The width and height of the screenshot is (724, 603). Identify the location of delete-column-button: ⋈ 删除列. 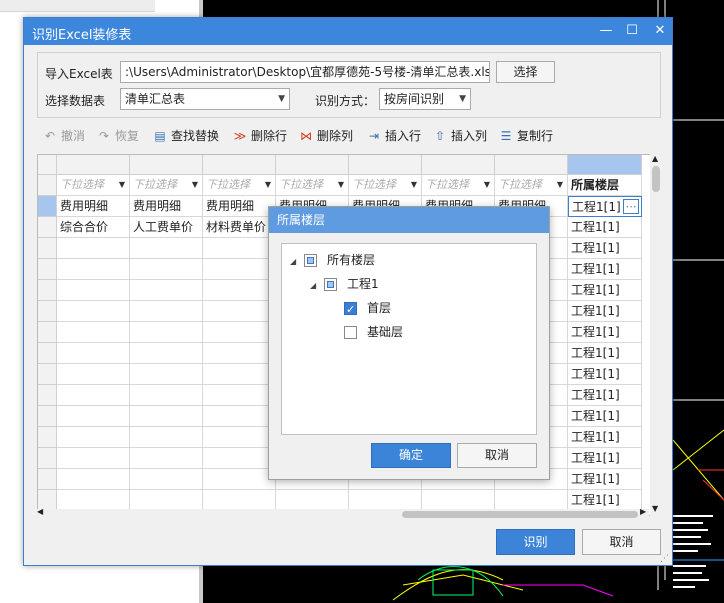
(325, 136).